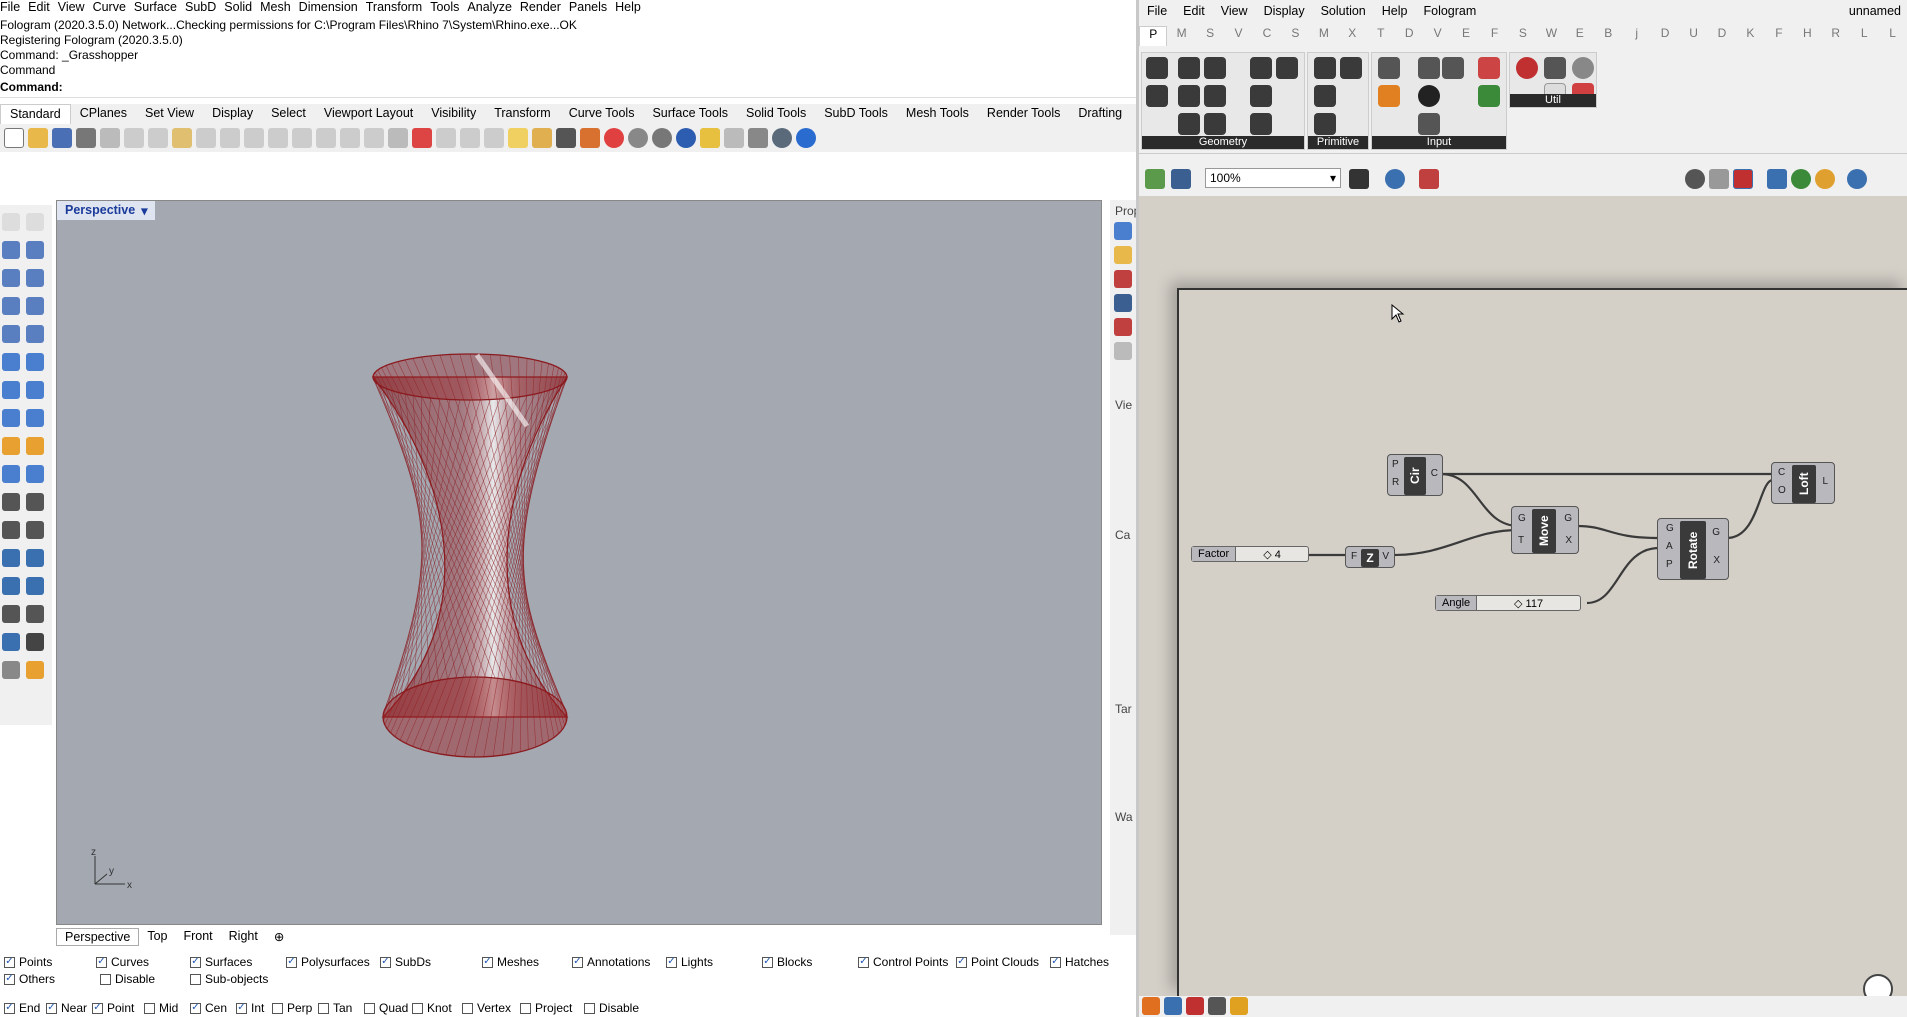  What do you see at coordinates (110, 138) in the screenshot?
I see `import-icon` at bounding box center [110, 138].